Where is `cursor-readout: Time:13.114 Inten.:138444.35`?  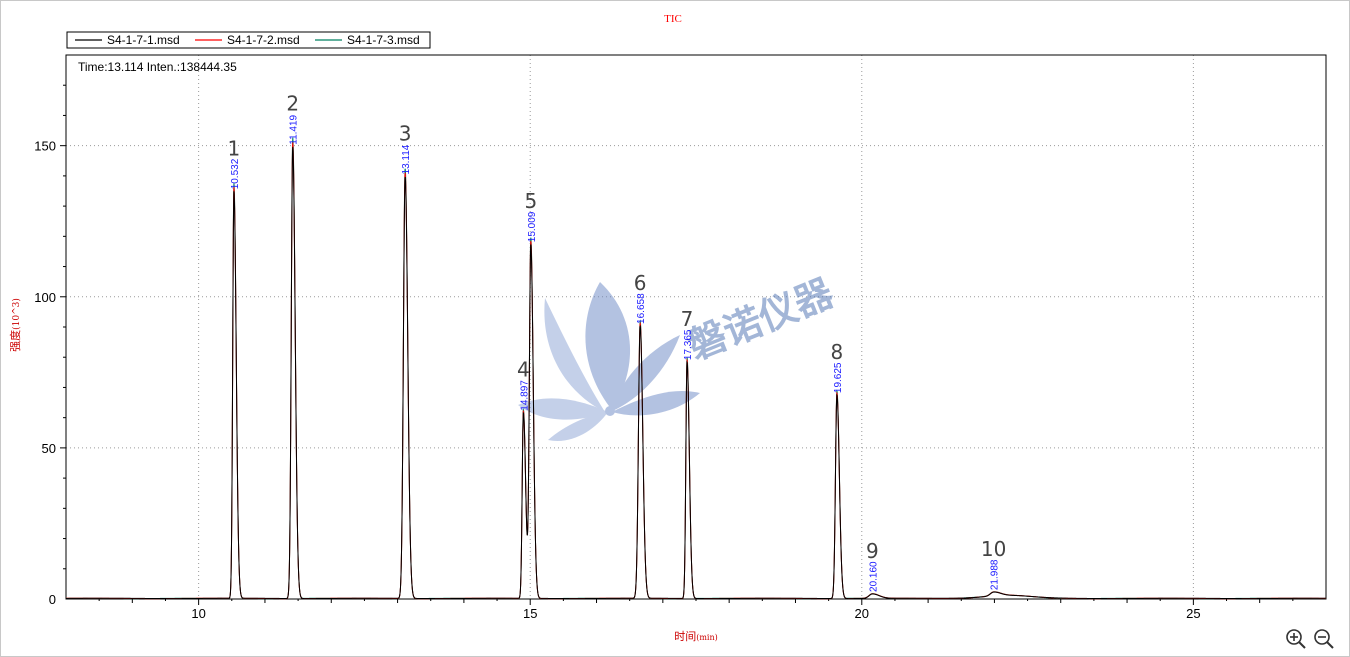 cursor-readout: Time:13.114 Inten.:138444.35 is located at coordinates (157, 67).